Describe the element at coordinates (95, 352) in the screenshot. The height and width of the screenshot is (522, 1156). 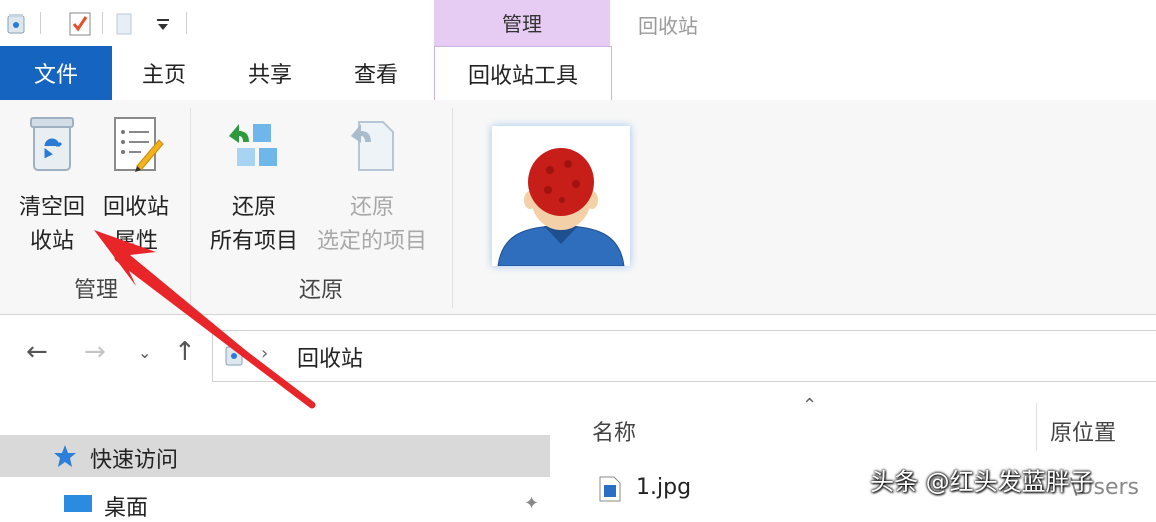
I see `forward-arrow-icon: →` at that location.